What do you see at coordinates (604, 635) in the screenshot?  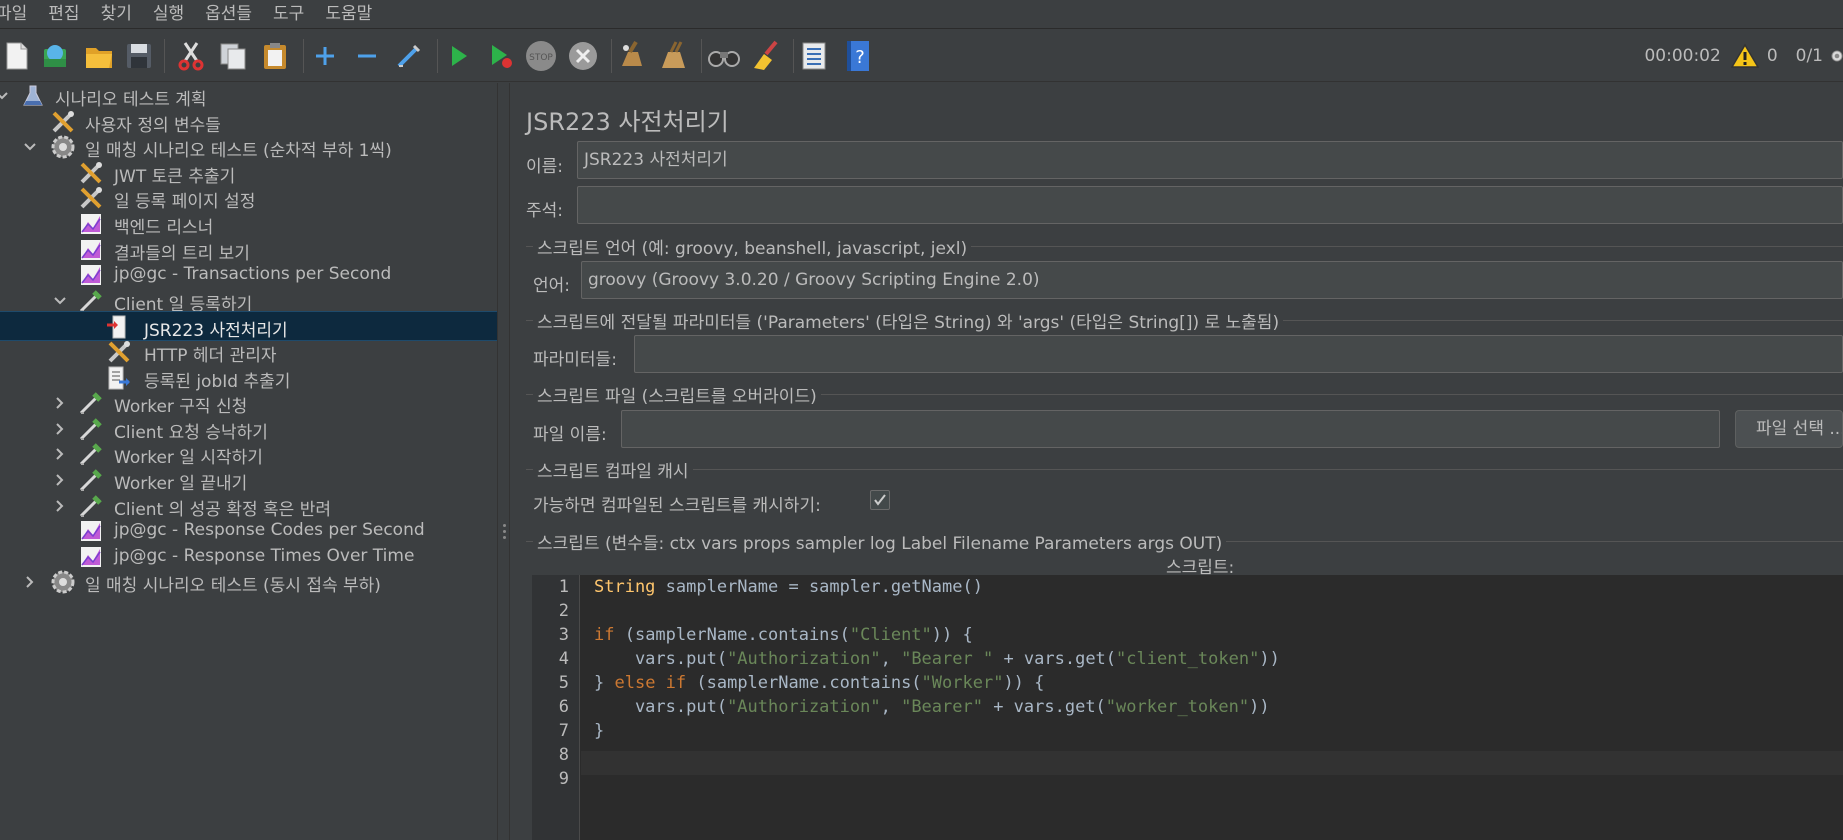 I see `code-token: if` at bounding box center [604, 635].